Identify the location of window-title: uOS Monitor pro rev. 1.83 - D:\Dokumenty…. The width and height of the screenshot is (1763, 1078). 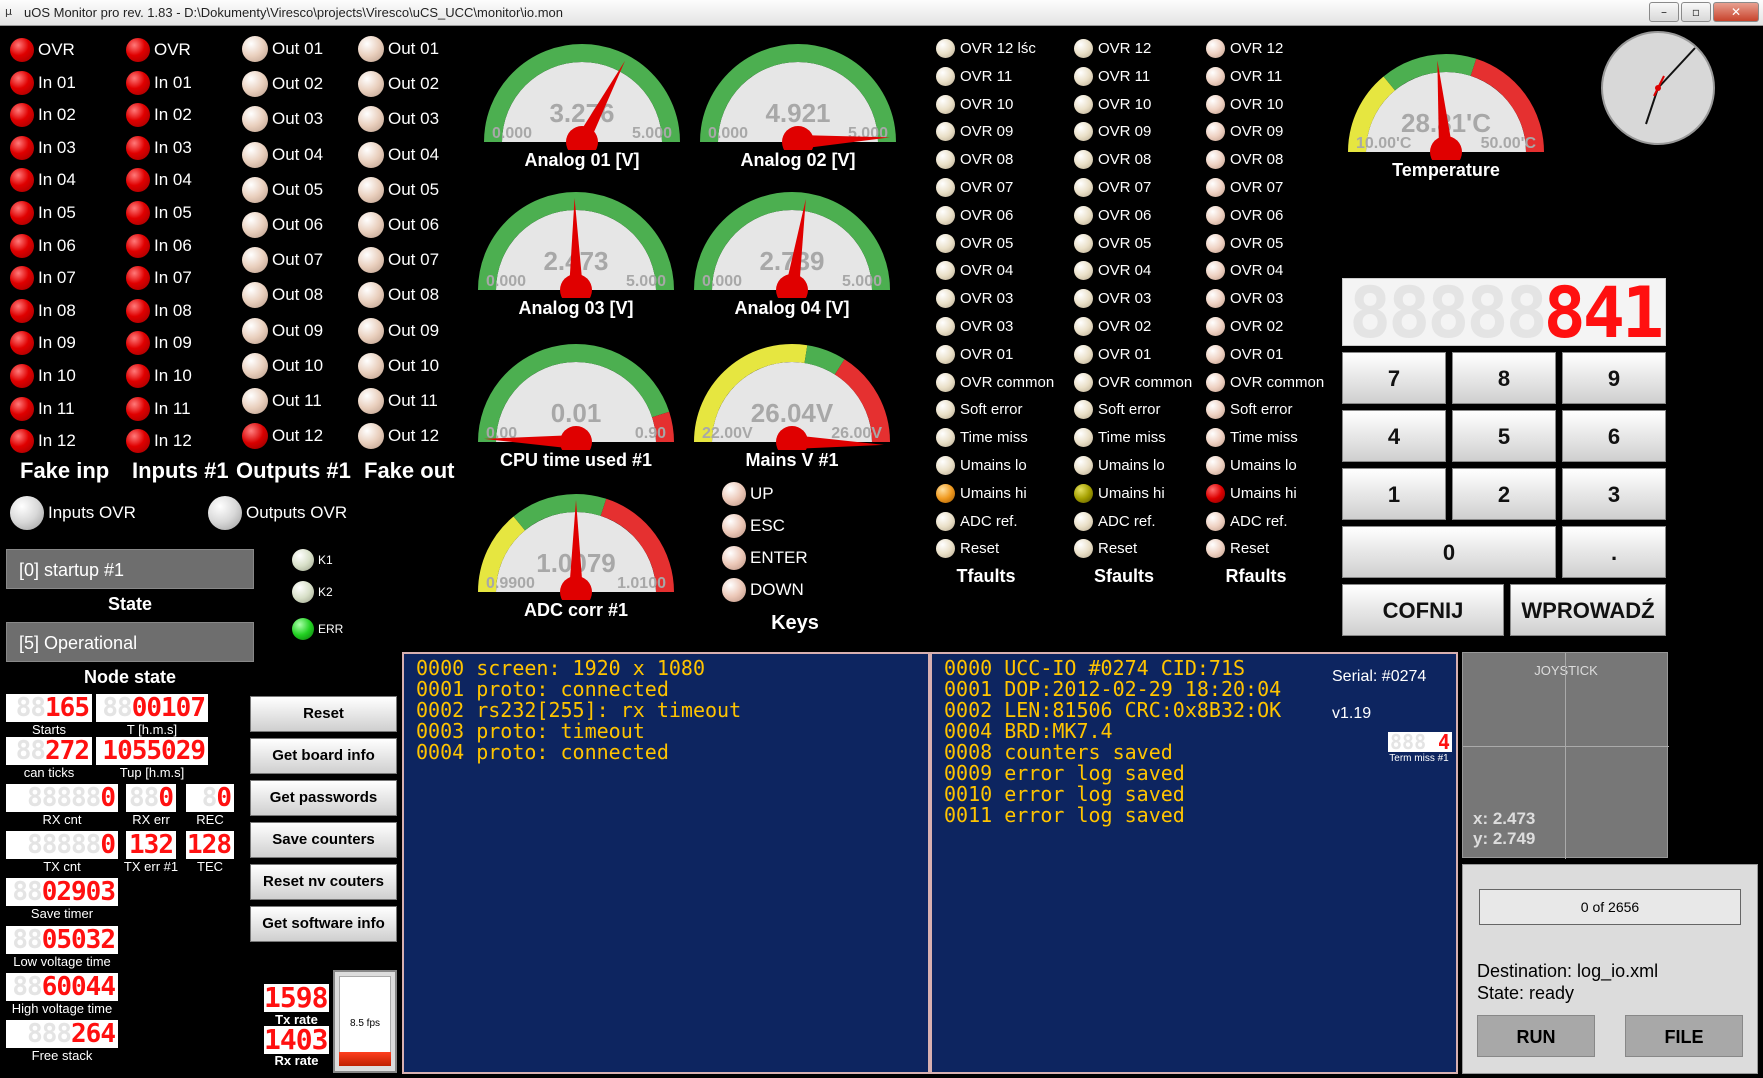
(293, 12).